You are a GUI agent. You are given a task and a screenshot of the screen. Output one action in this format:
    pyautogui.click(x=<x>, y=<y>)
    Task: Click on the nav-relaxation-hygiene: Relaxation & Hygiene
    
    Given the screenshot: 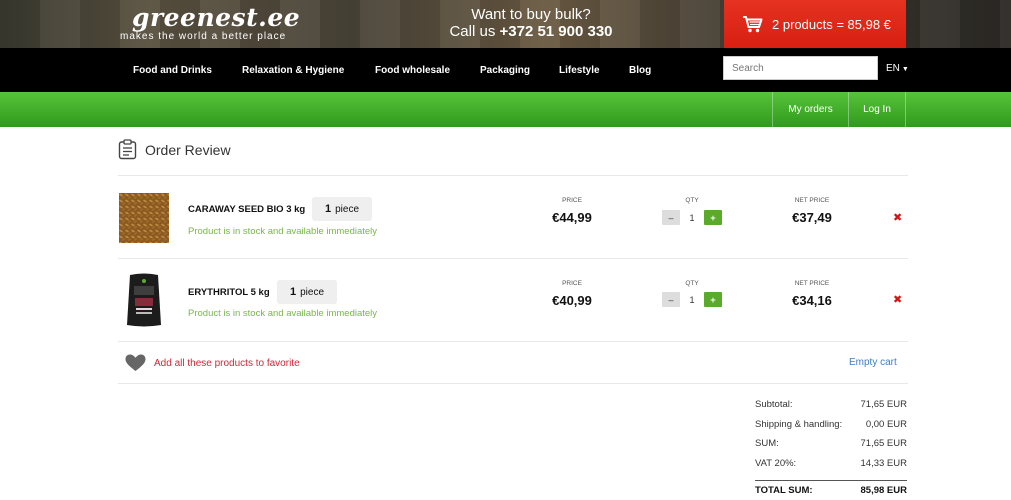 What is the action you would take?
    pyautogui.click(x=293, y=70)
    